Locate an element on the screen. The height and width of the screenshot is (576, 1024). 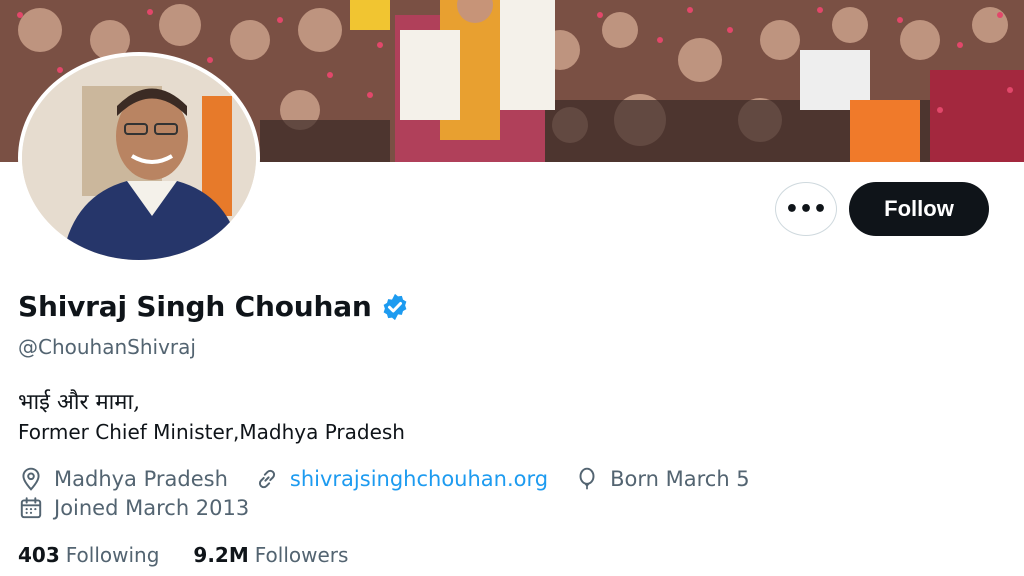
verified-badge-icon is located at coordinates (395, 307).